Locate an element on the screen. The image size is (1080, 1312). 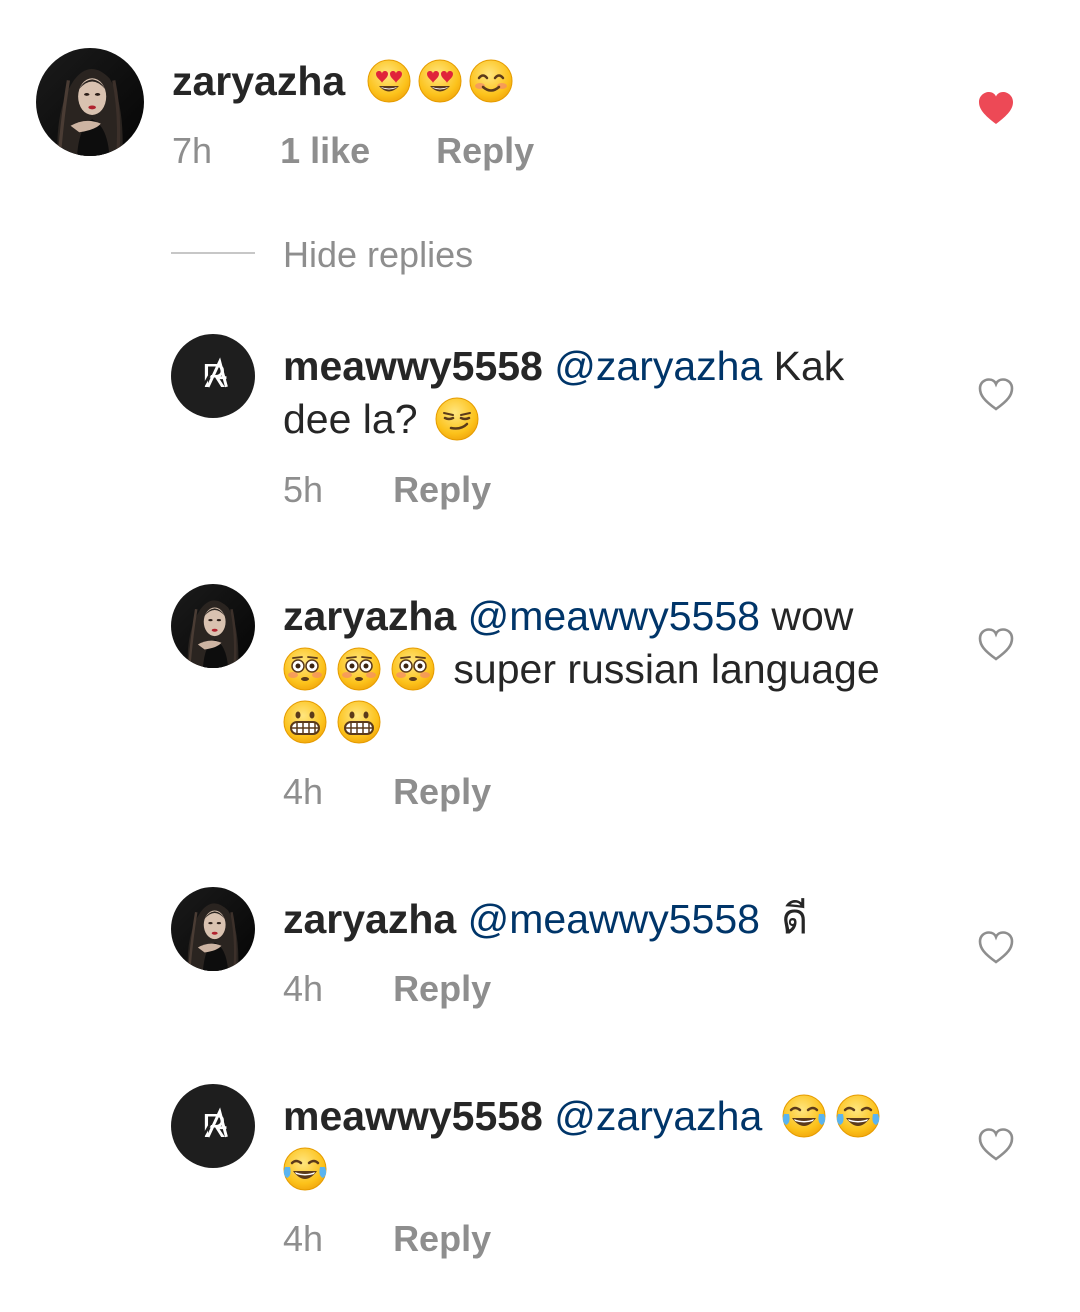
reply-text: dee la? is located at coordinates (350, 419).